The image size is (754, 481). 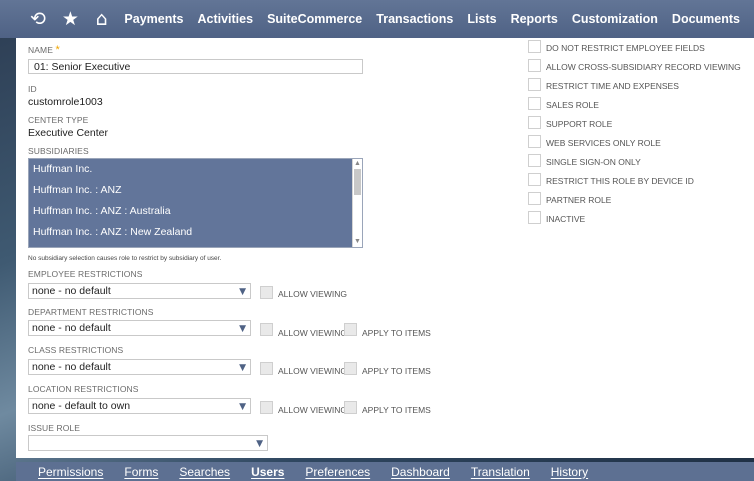 I want to click on department-restrictions-label: DEPARTMENT RESTRICTIONS, so click(x=91, y=312).